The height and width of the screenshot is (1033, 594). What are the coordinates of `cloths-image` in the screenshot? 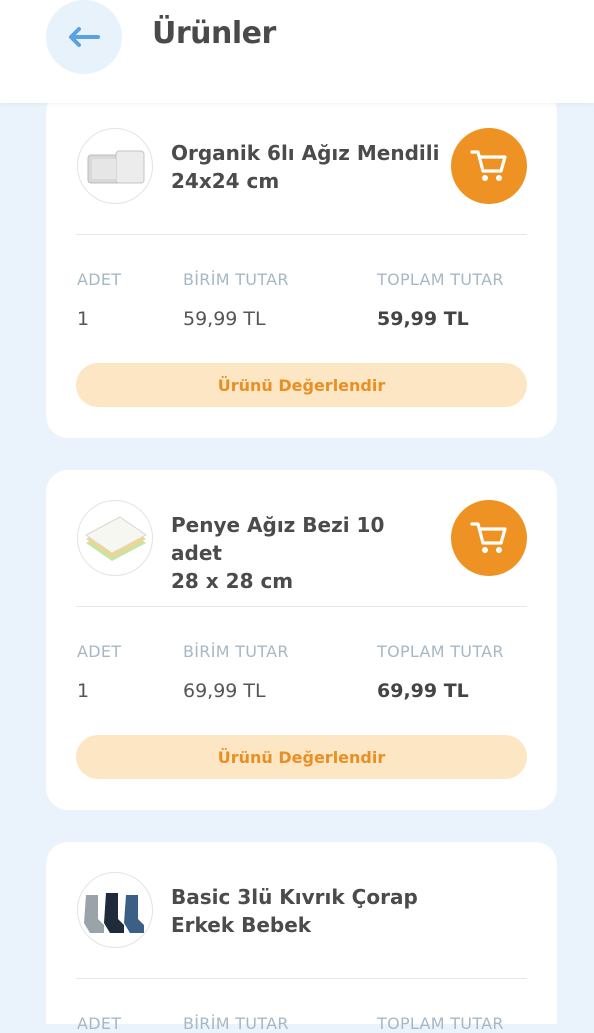 It's located at (116, 538).